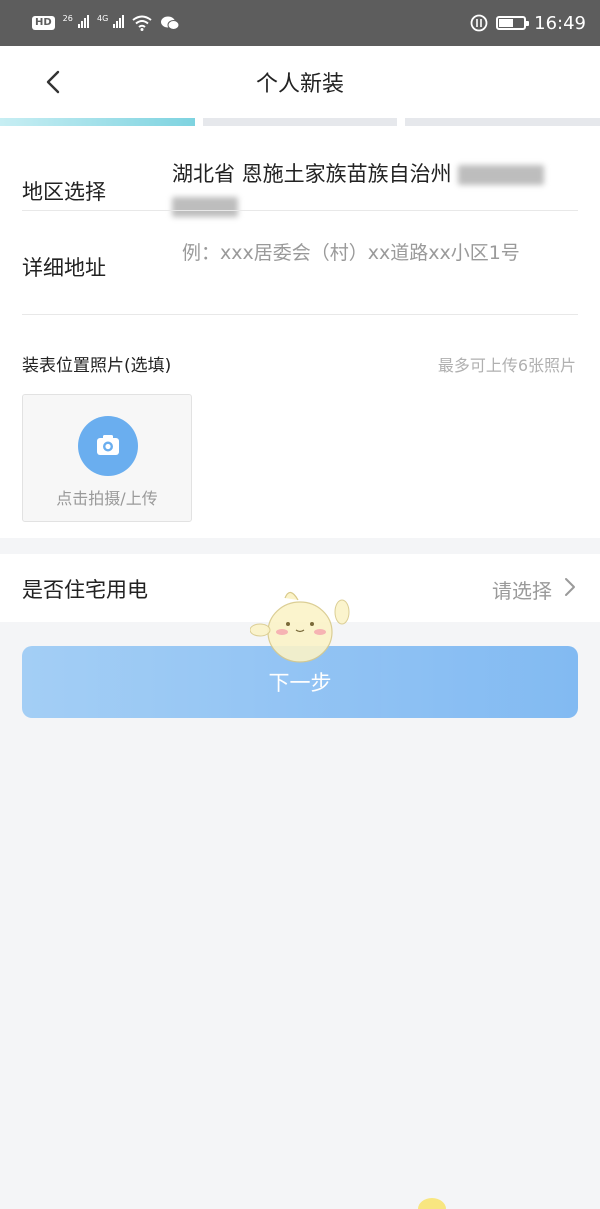 This screenshot has height=1209, width=600. I want to click on photo-upload-button: 点击拍摄/上传, so click(107, 458).